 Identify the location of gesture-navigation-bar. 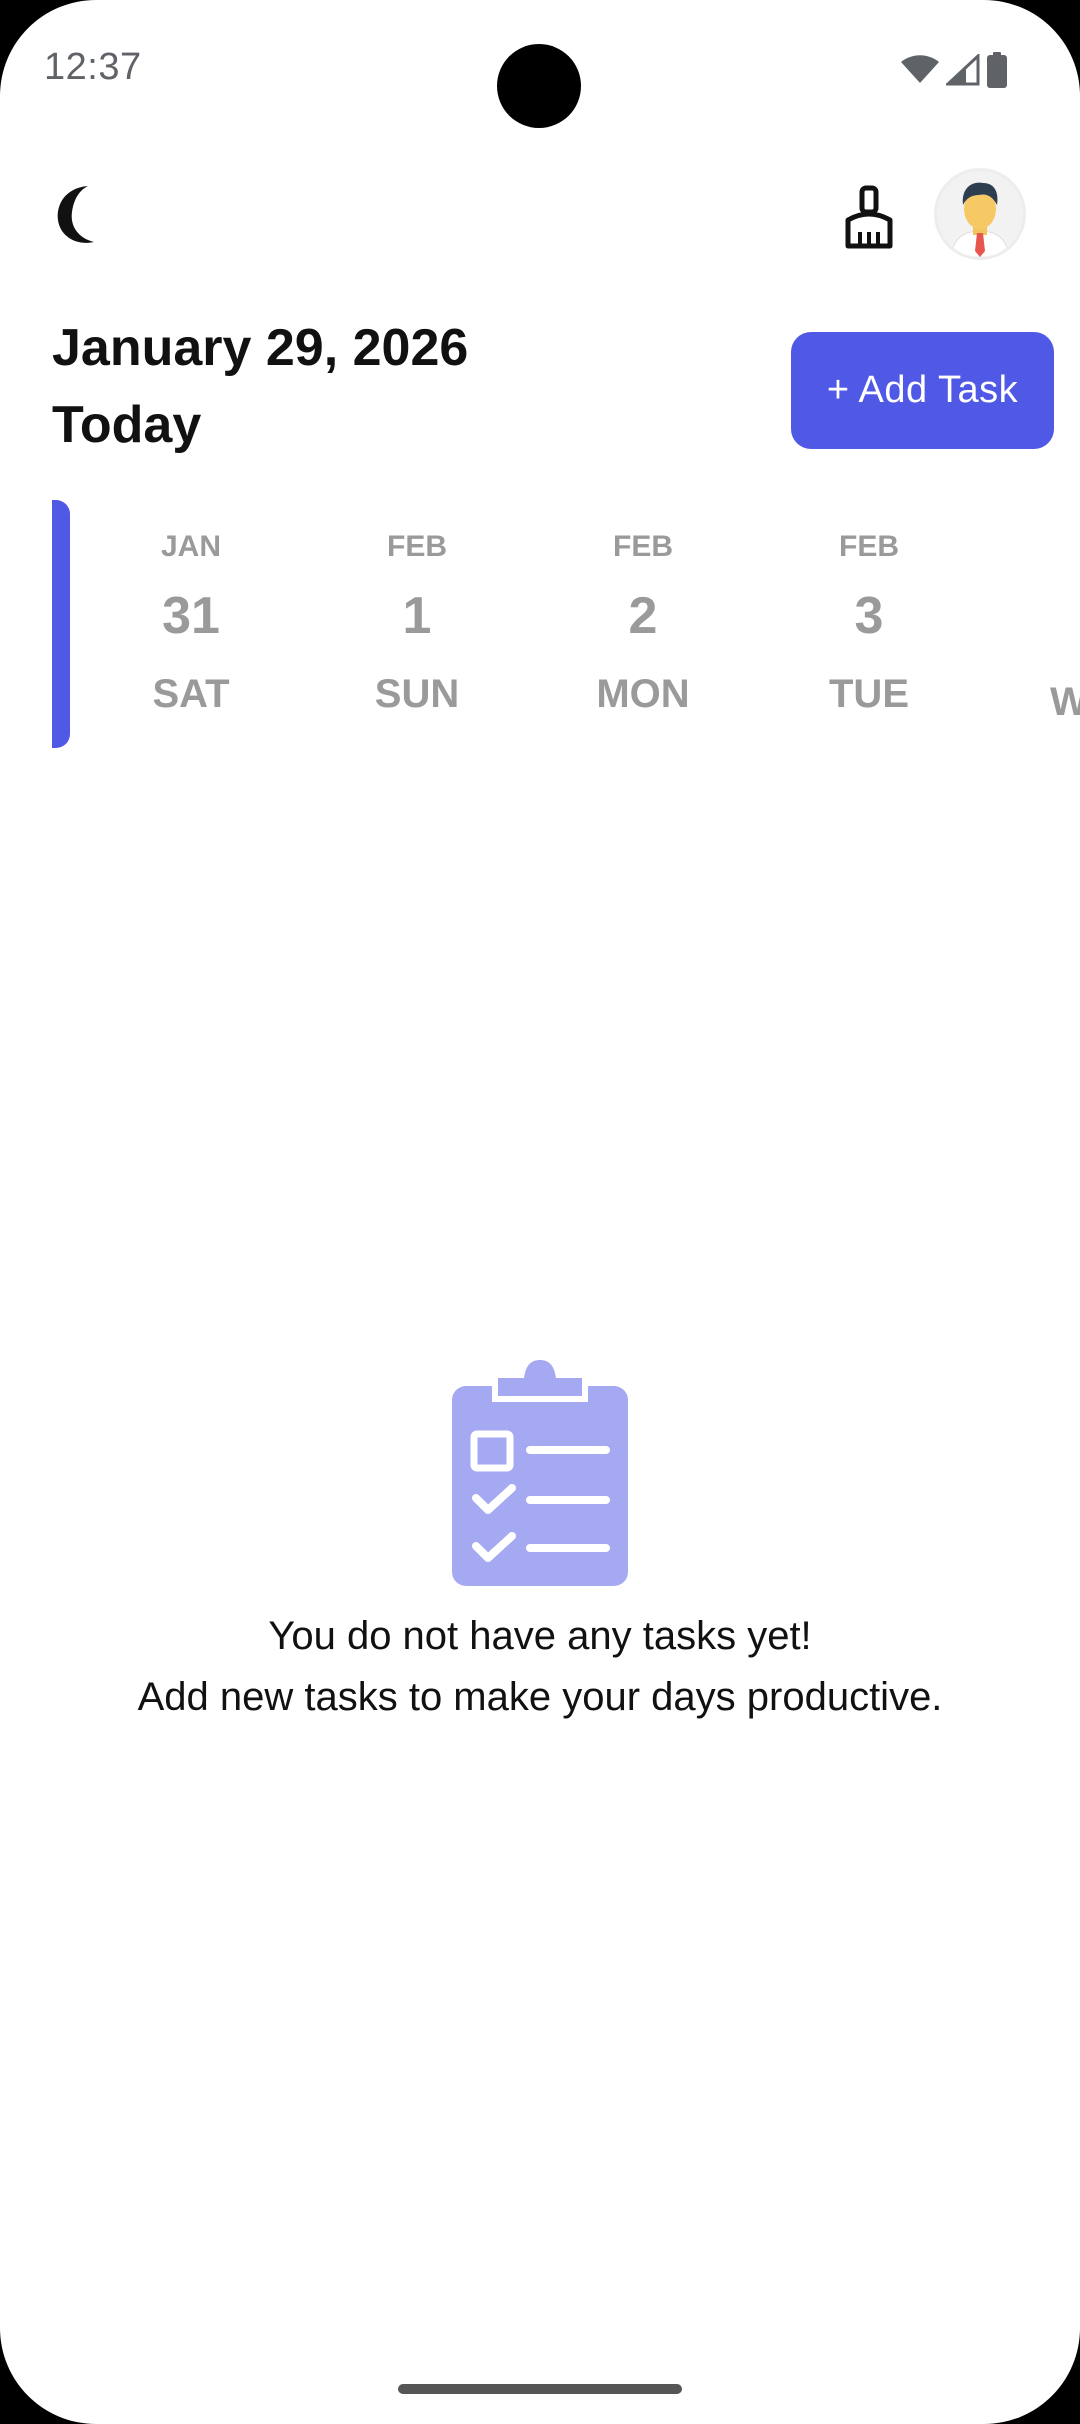
(540, 2389).